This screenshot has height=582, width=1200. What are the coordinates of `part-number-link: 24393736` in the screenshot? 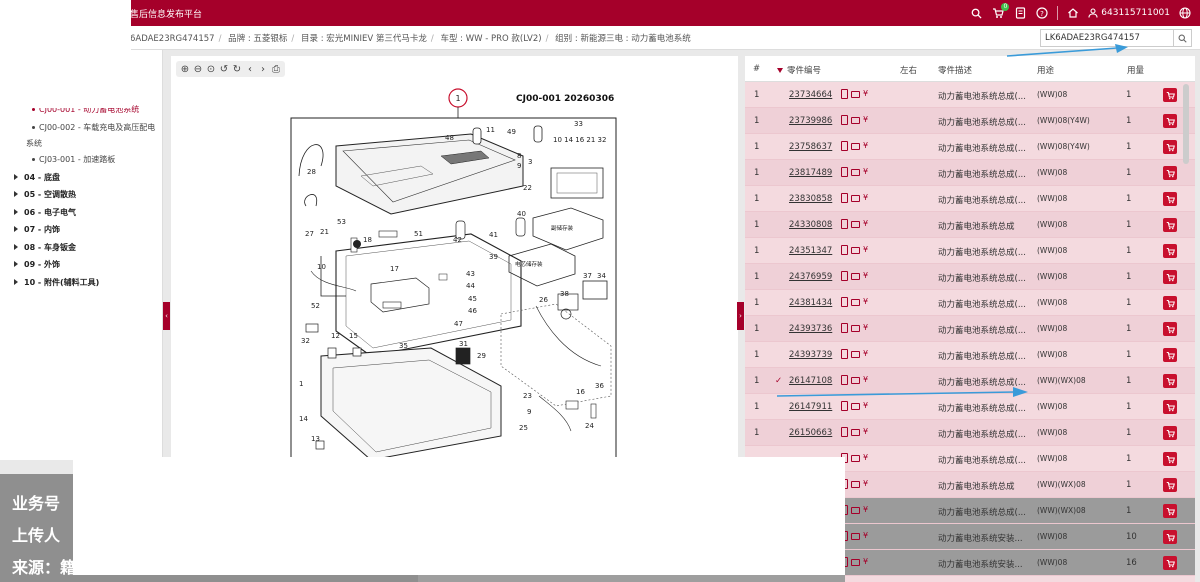 It's located at (810, 329).